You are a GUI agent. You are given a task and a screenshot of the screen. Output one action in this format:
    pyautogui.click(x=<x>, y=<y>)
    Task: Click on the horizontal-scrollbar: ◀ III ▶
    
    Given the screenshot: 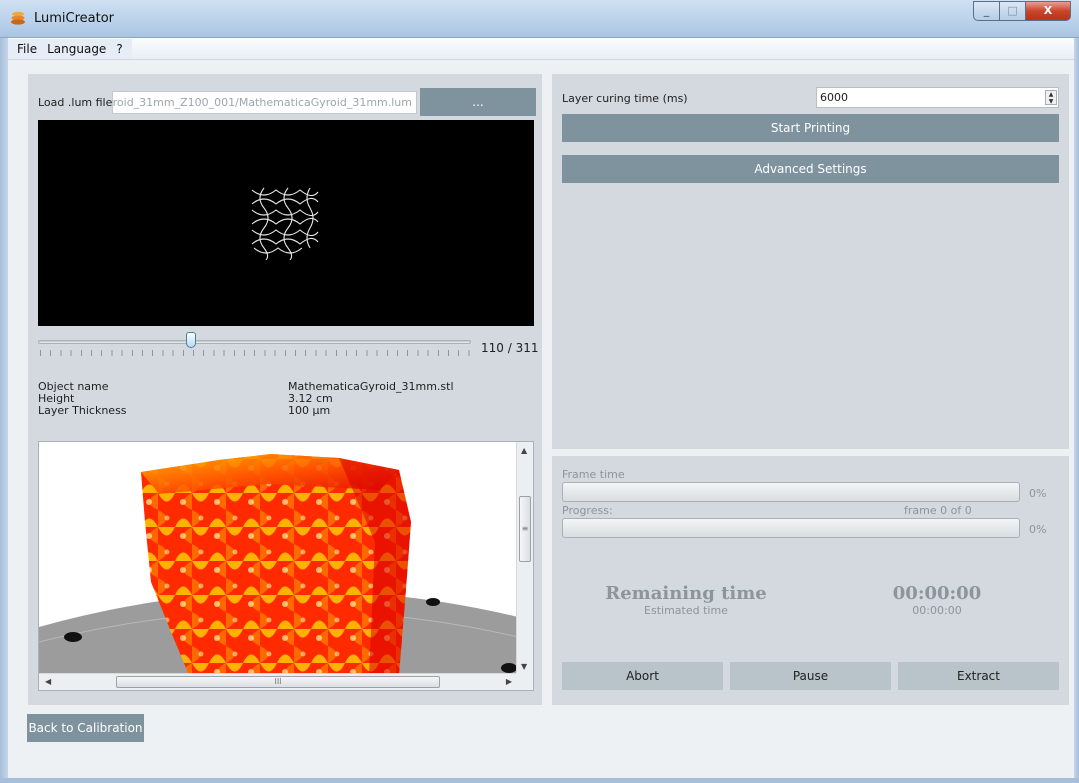 What is the action you would take?
    pyautogui.click(x=278, y=681)
    